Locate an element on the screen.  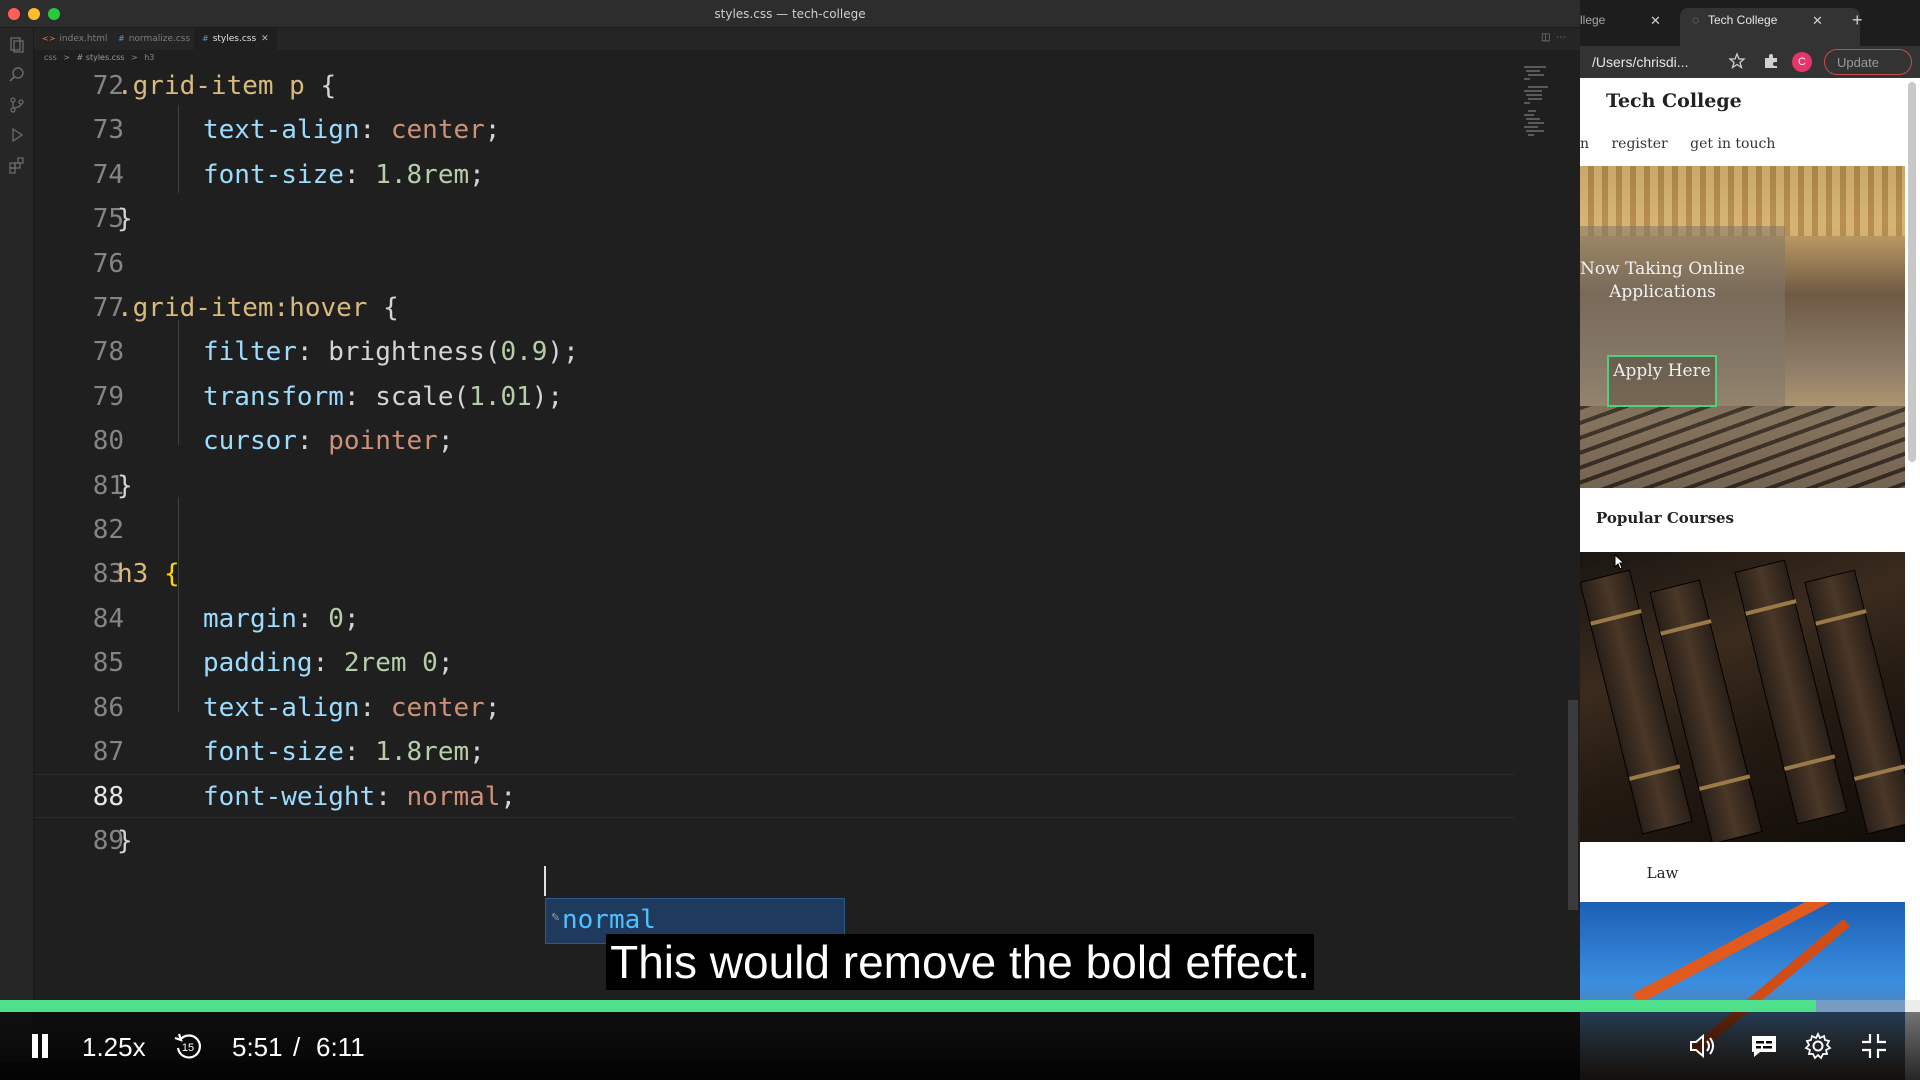
code-line: 76 is located at coordinates (774, 264).